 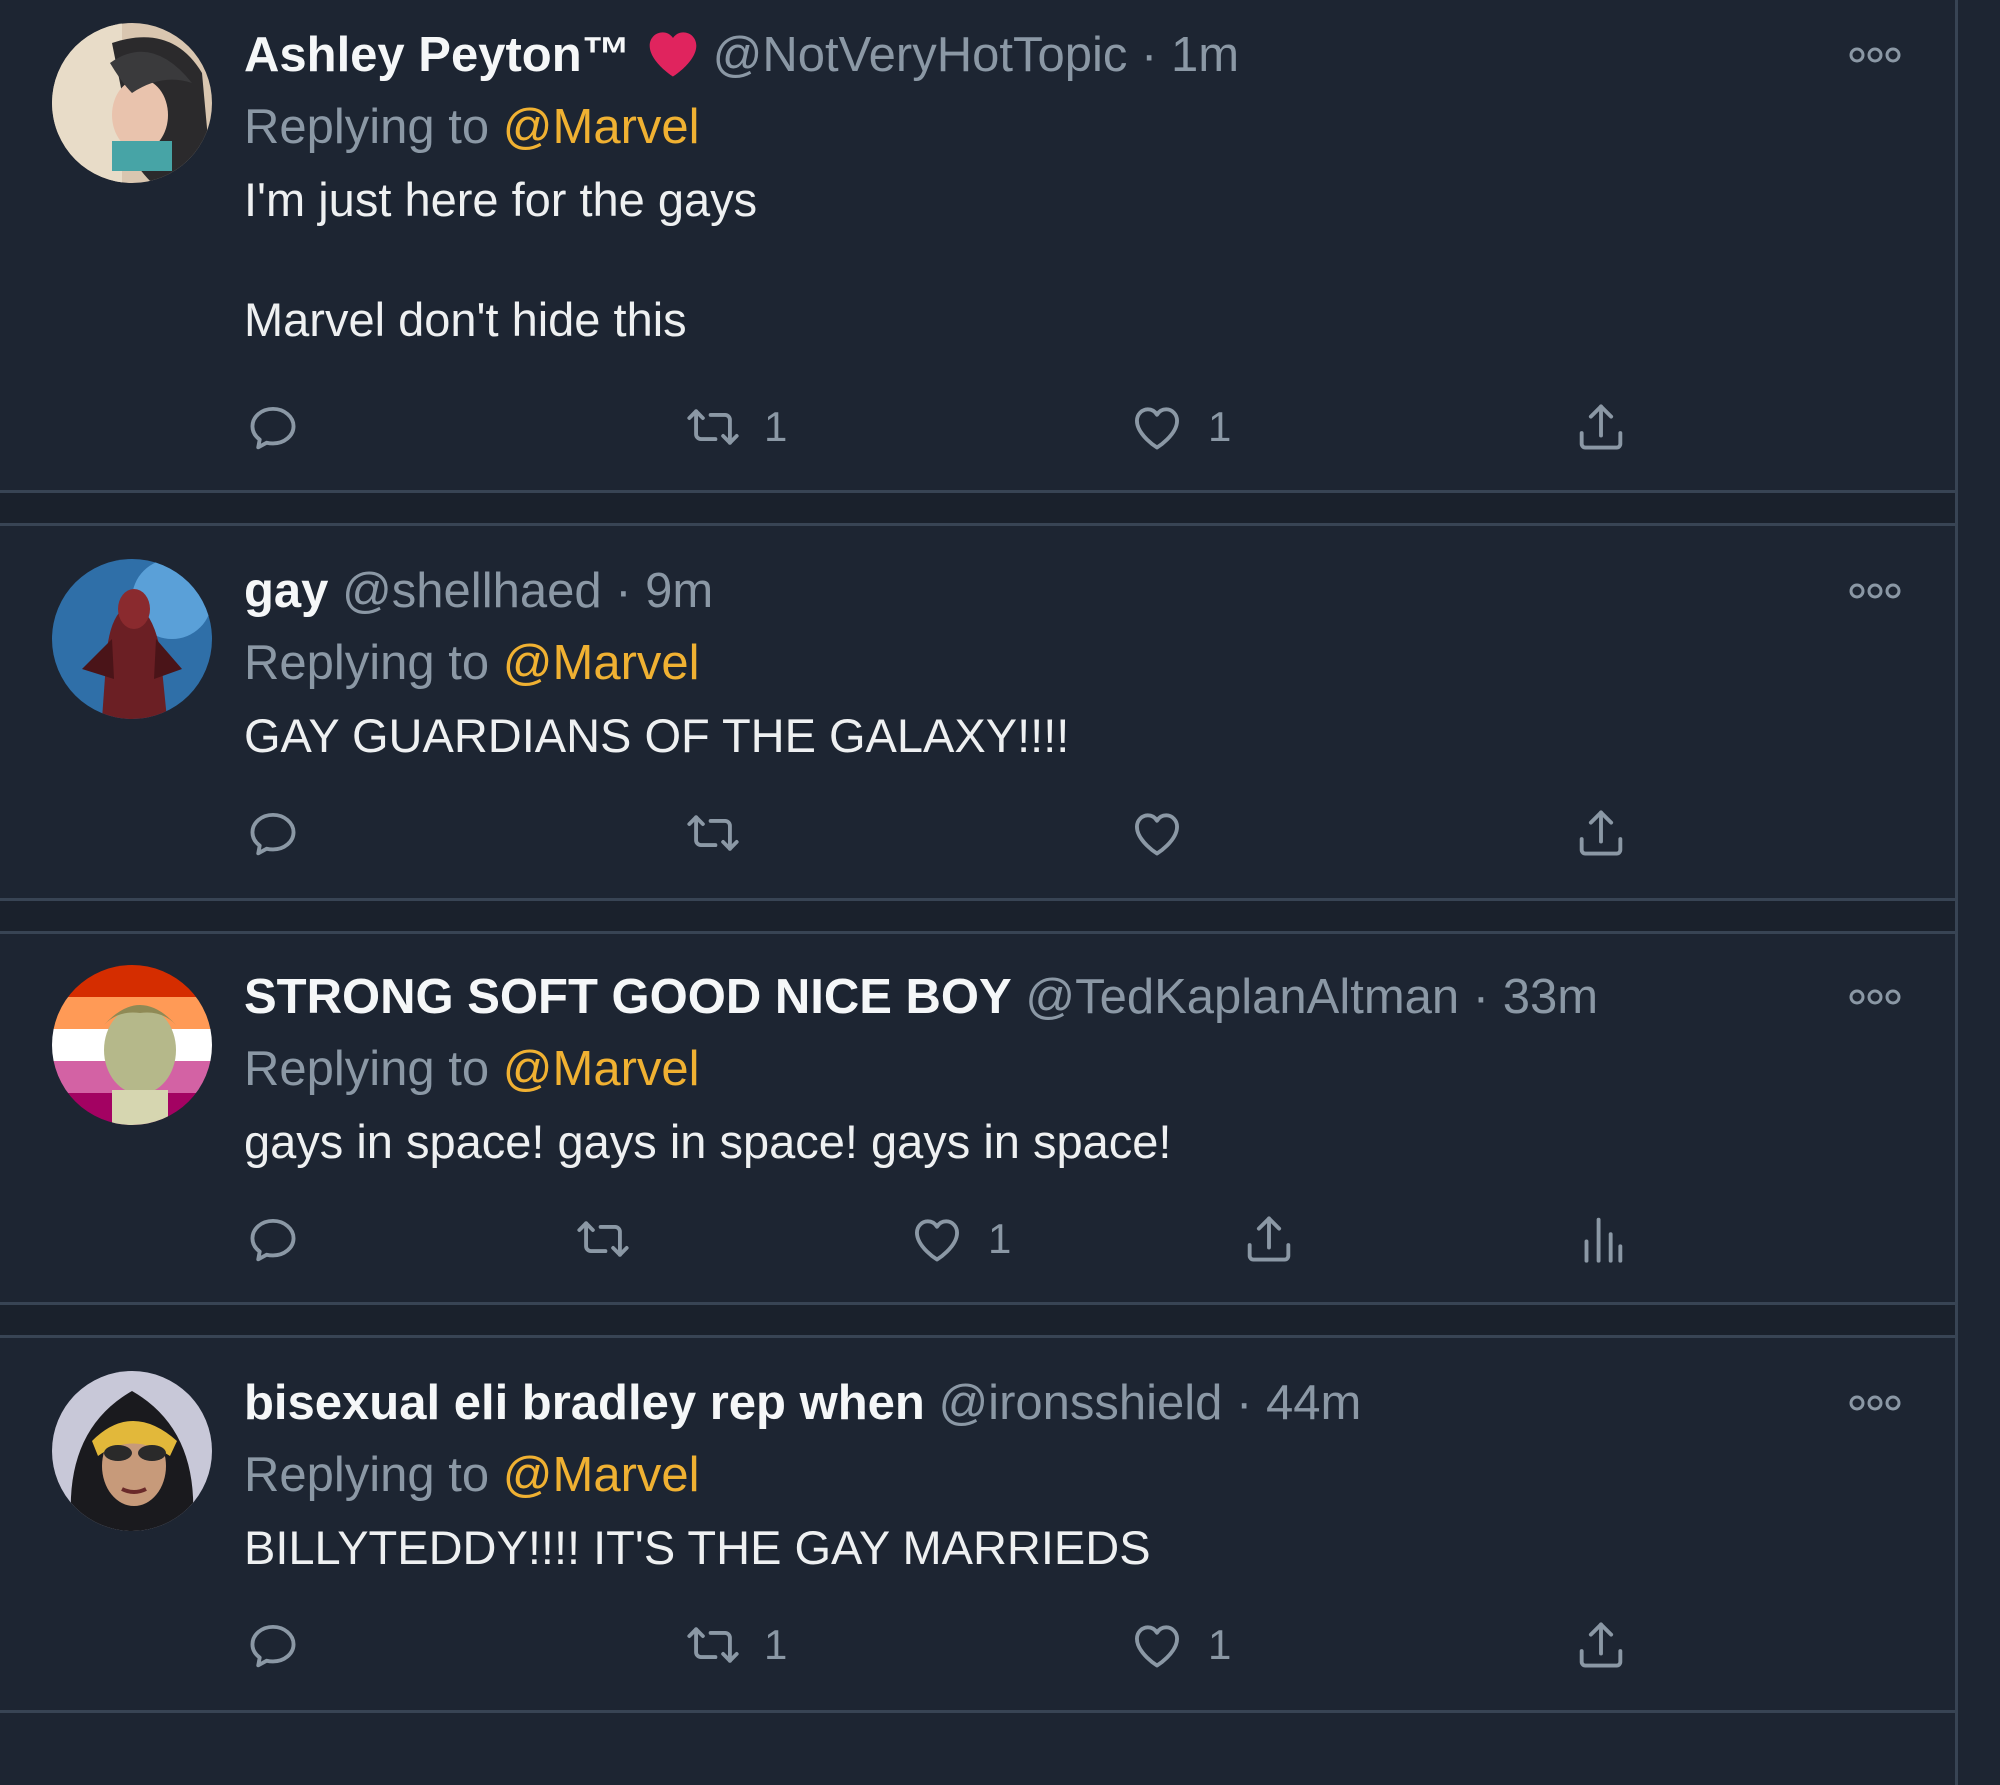 I want to click on action-bar, so click(x=994, y=833).